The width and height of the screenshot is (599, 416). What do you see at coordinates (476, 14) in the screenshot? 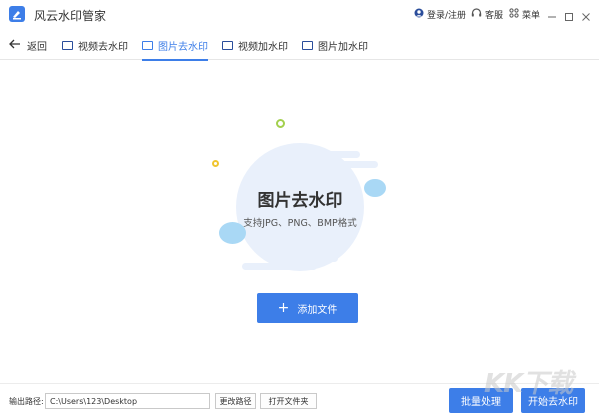
I see `headset-icon` at bounding box center [476, 14].